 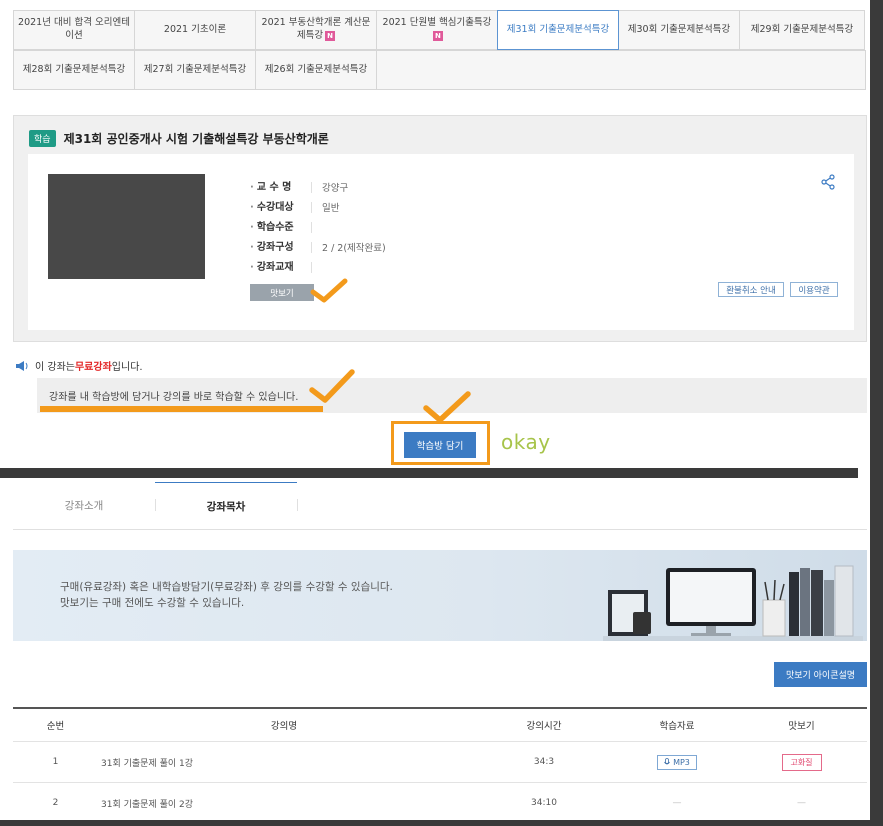 What do you see at coordinates (544, 762) in the screenshot?
I see `cell-time: 34:3` at bounding box center [544, 762].